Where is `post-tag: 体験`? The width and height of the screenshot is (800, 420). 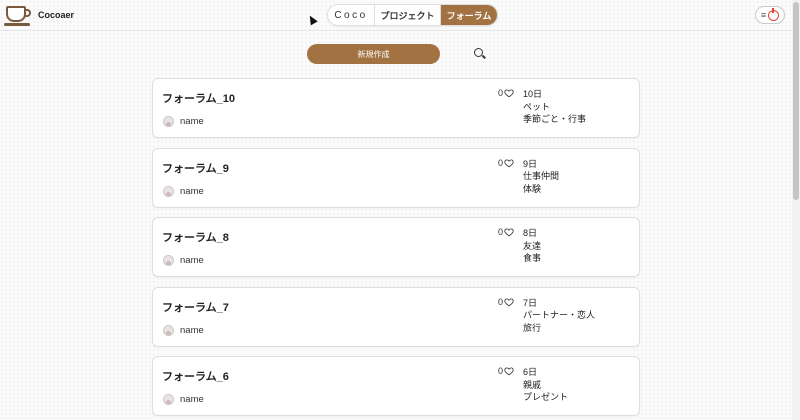 post-tag: 体験 is located at coordinates (532, 188).